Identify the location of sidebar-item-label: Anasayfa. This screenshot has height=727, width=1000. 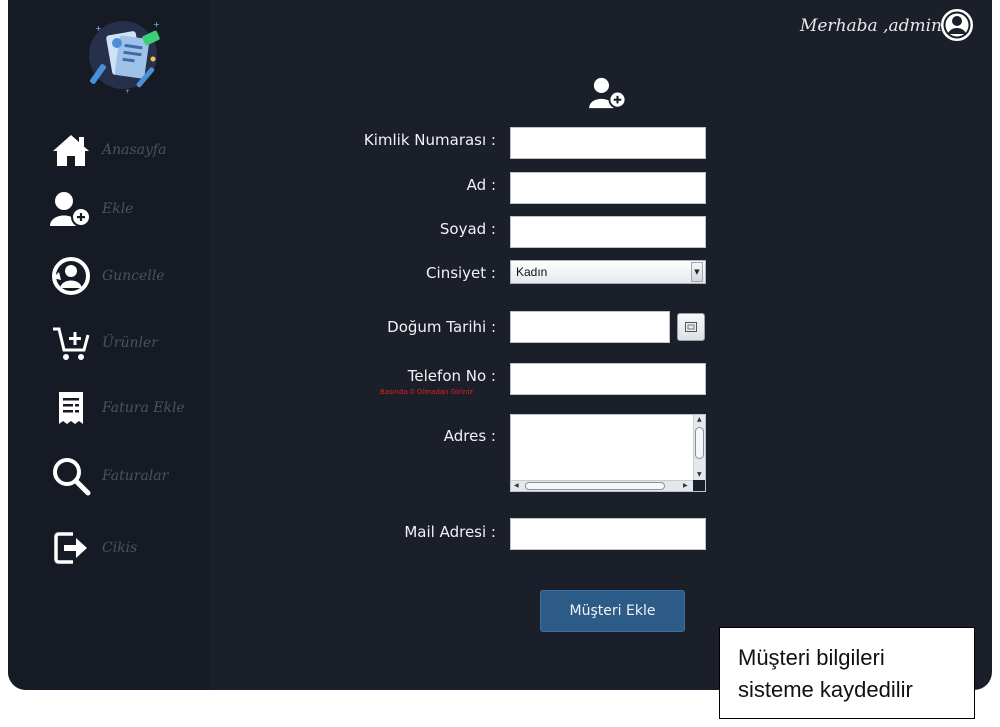
(134, 150).